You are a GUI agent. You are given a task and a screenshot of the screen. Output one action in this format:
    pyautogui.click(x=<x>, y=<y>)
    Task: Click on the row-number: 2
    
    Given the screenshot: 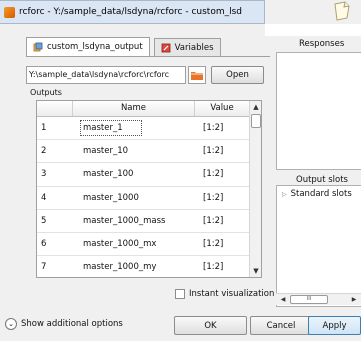 What is the action you would take?
    pyautogui.click(x=44, y=151)
    